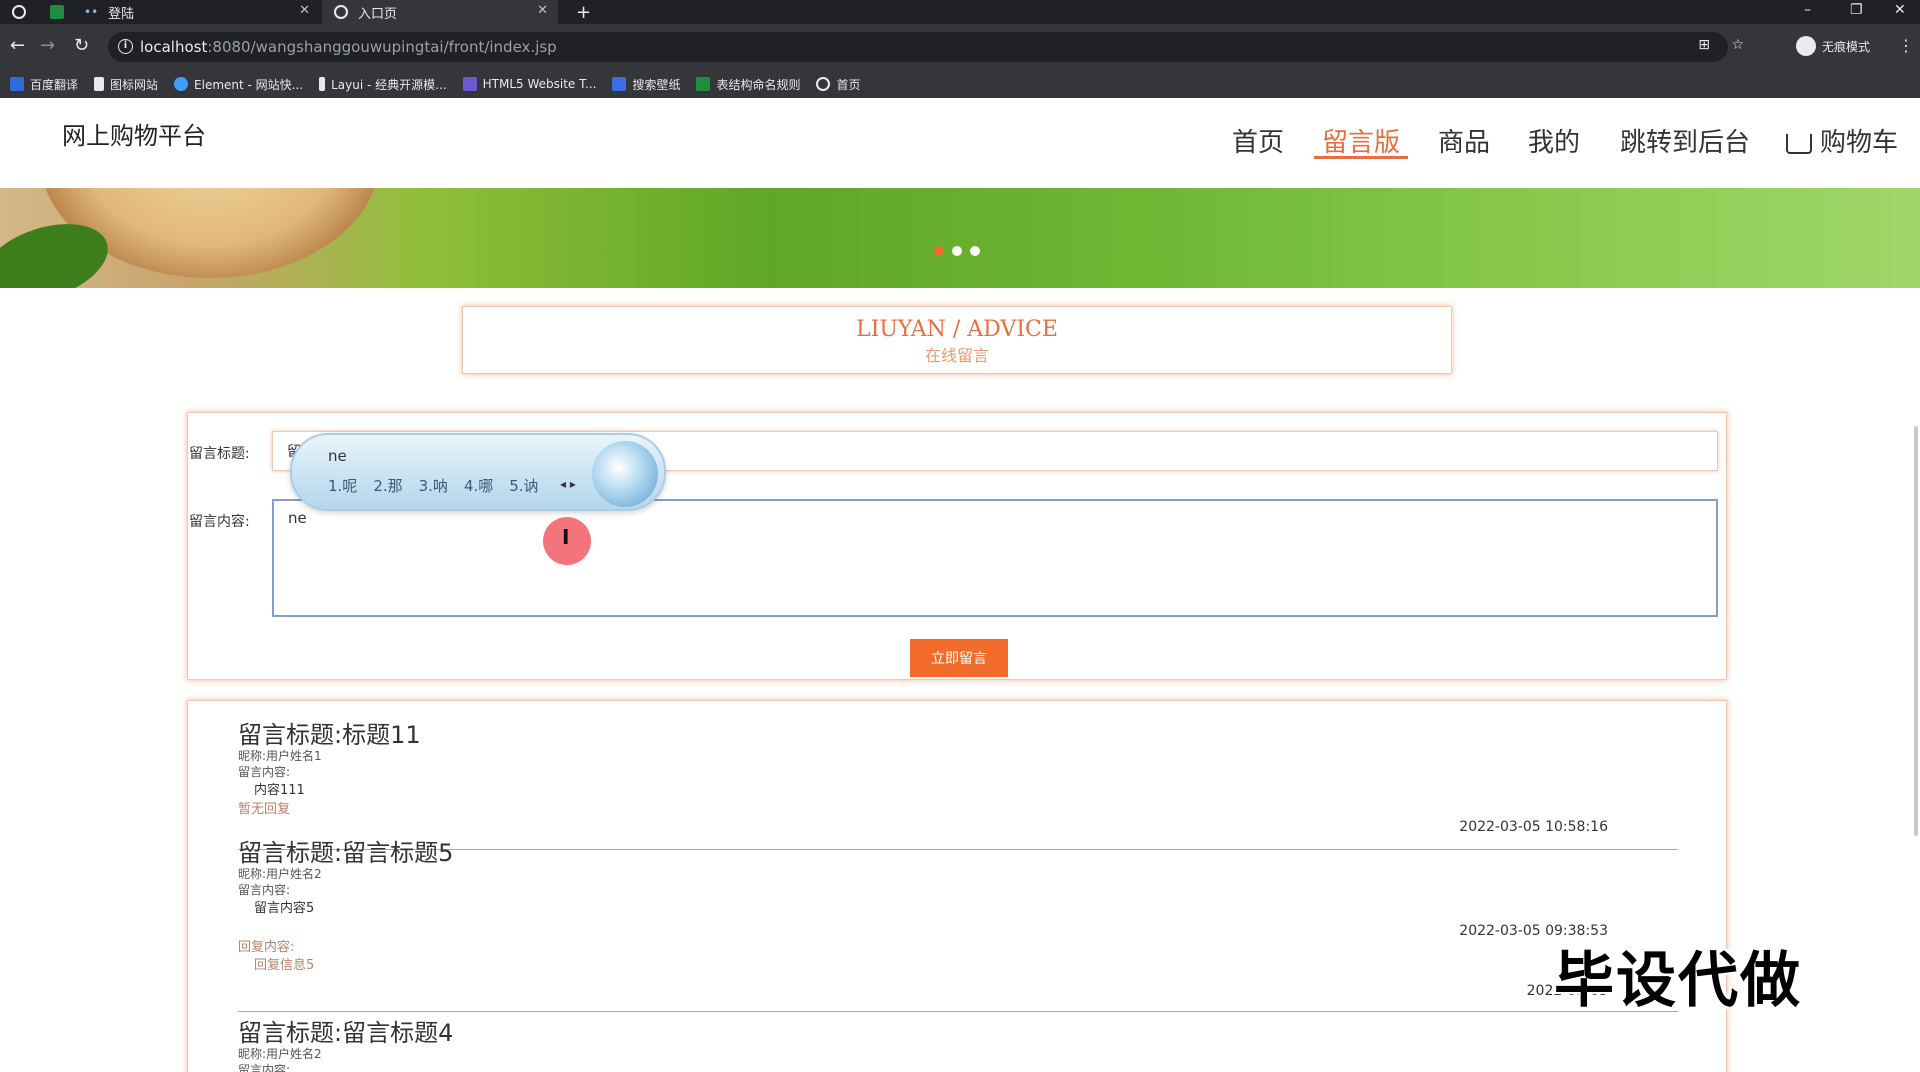 The image size is (1920, 1072). Describe the element at coordinates (1554, 140) in the screenshot. I see `nav-mine: 我的` at that location.